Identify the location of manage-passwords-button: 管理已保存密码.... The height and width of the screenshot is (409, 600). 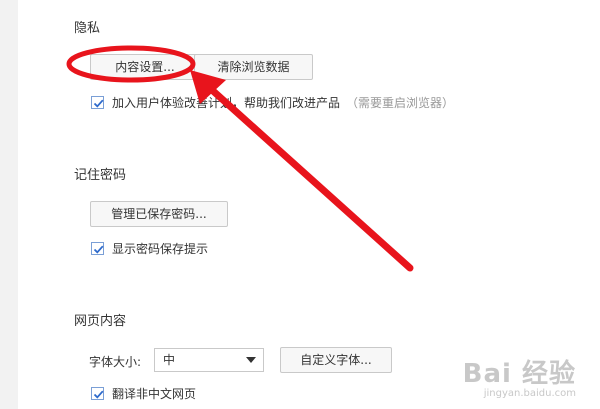
(159, 214).